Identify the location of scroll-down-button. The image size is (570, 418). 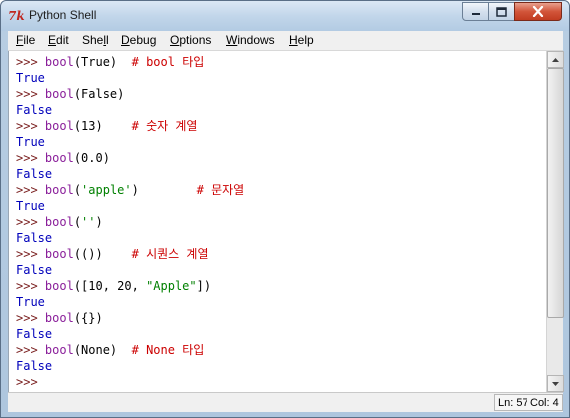
(555, 383).